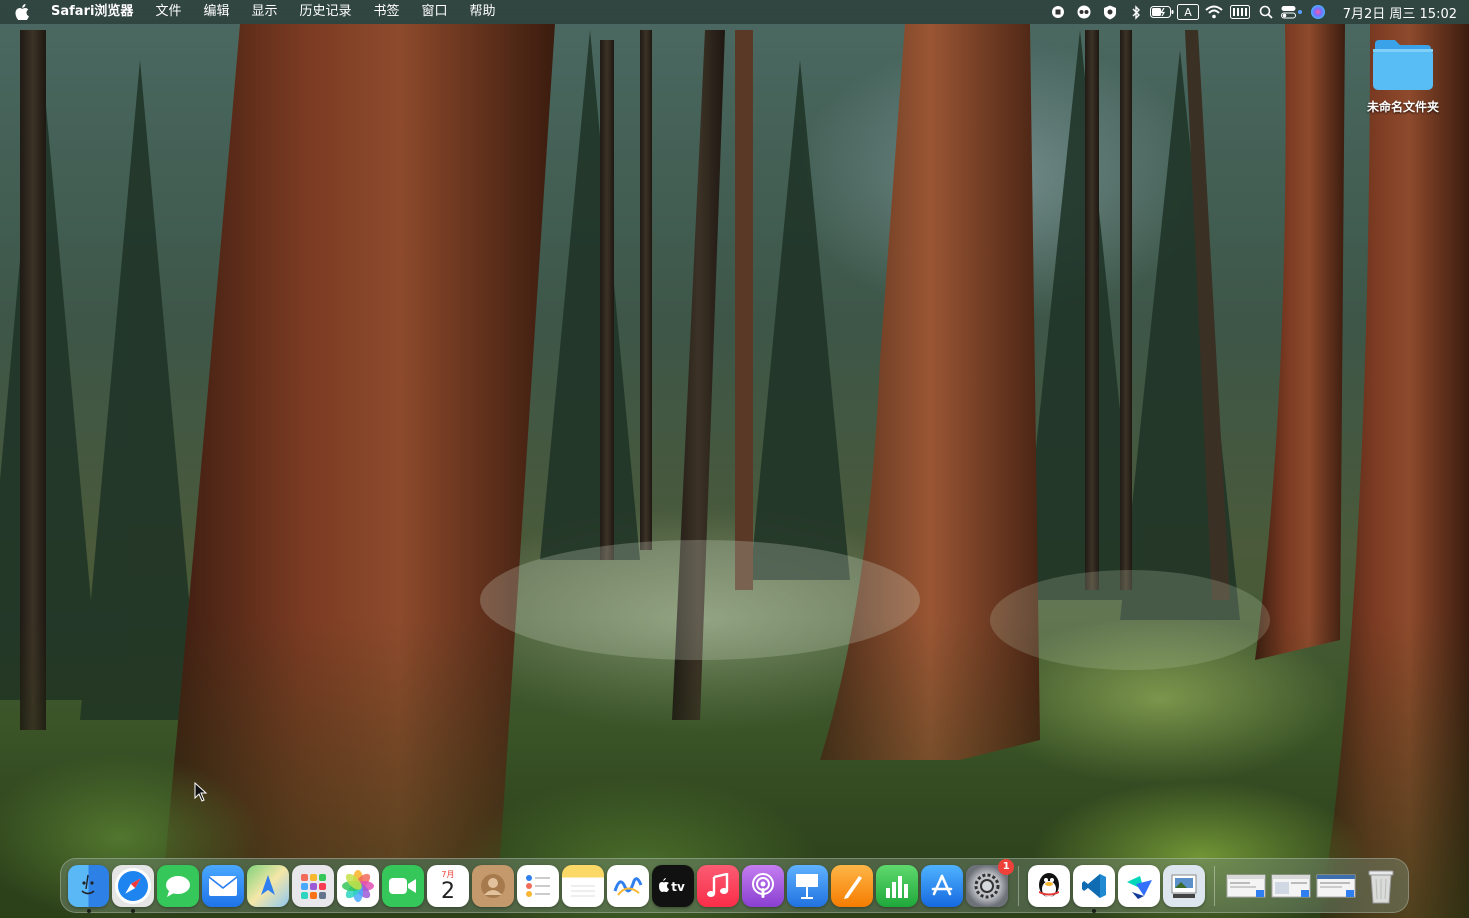  I want to click on music-icon, so click(717, 884).